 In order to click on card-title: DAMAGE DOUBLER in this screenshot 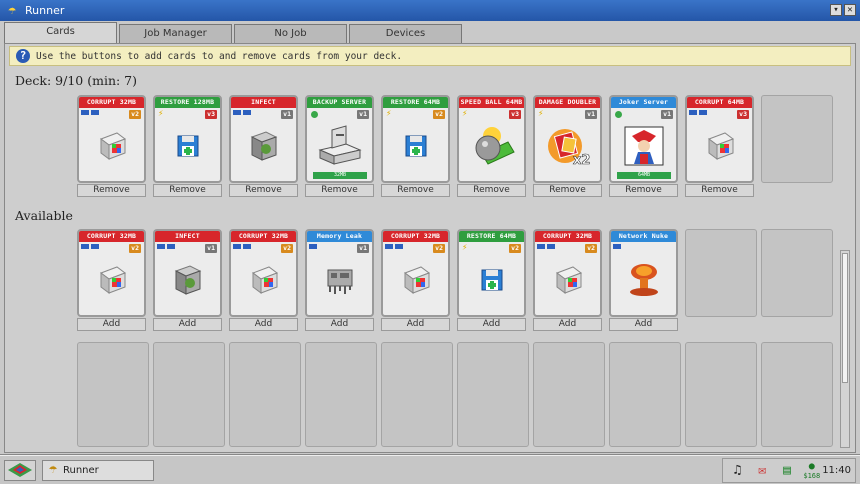, I will do `click(567, 102)`.